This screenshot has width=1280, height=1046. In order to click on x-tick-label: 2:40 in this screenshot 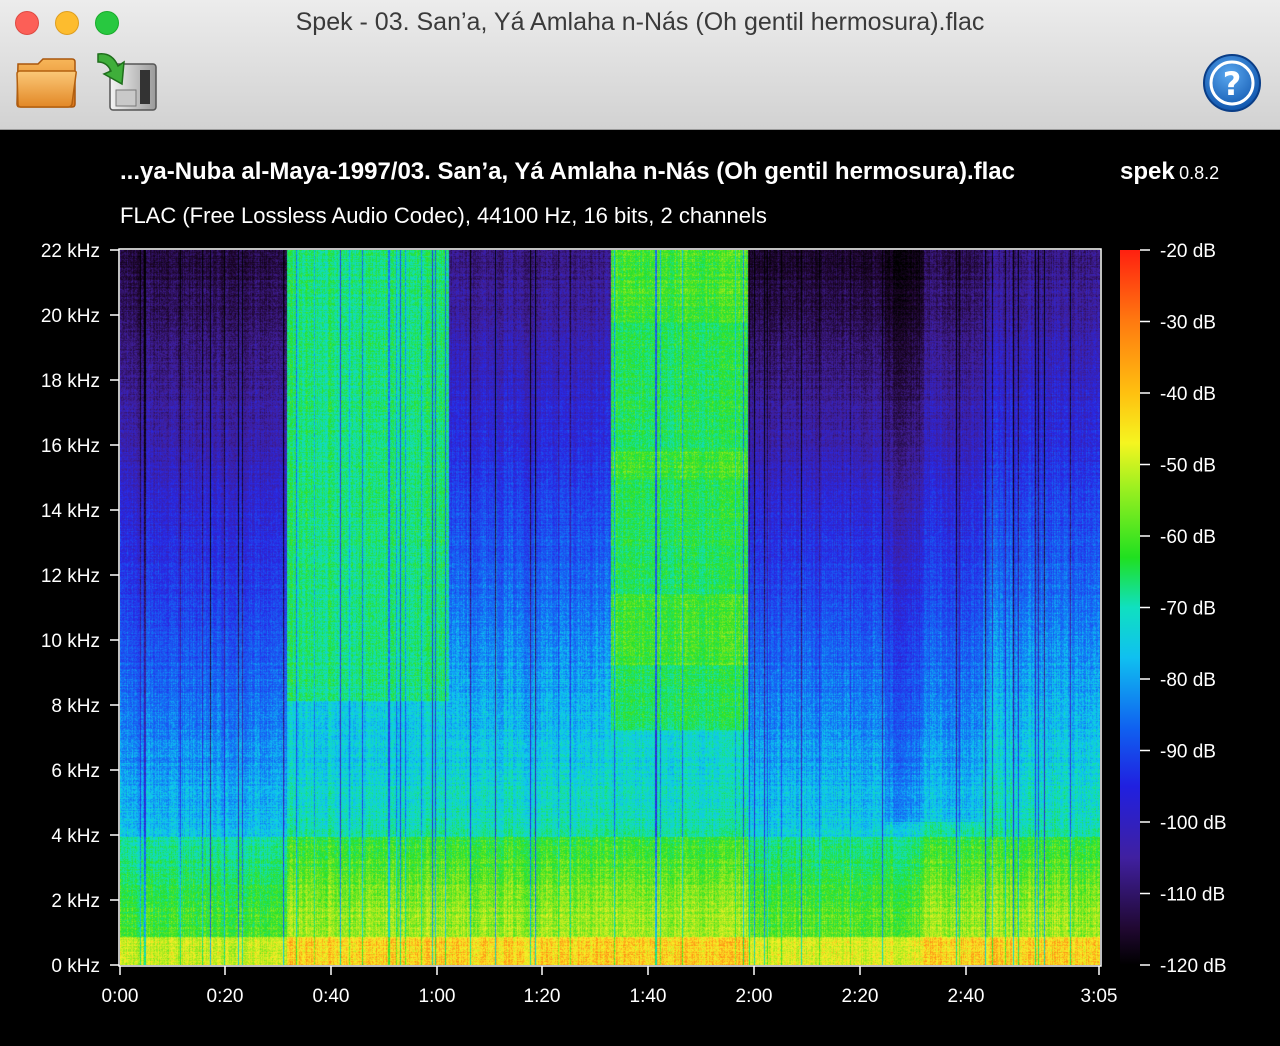, I will do `click(966, 996)`.